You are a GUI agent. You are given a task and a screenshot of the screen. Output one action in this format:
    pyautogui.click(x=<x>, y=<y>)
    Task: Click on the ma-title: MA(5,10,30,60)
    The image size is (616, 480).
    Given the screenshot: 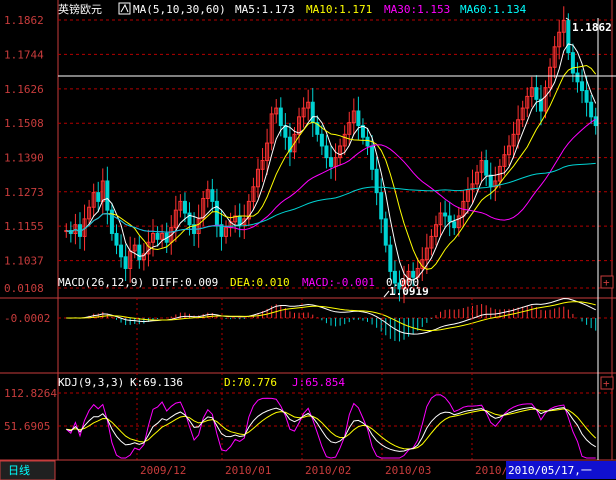 What is the action you would take?
    pyautogui.click(x=179, y=9)
    